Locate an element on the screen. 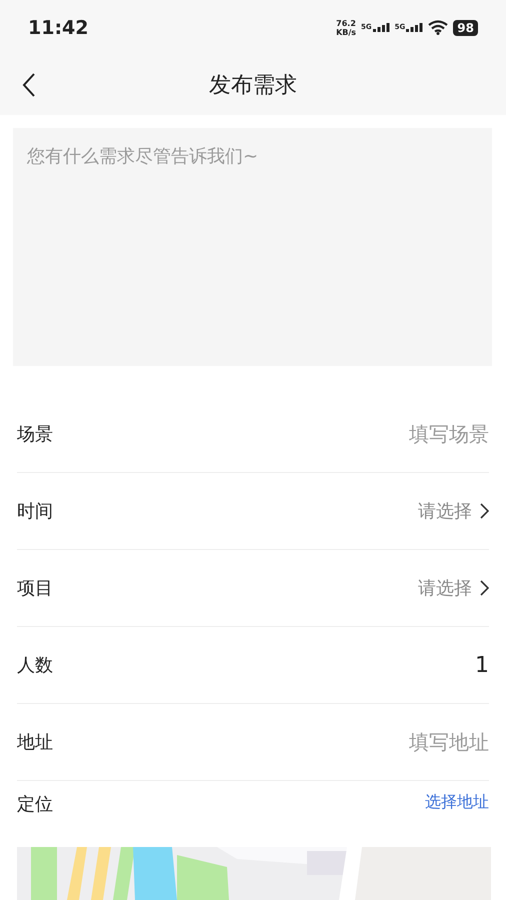 Image resolution: width=506 pixels, height=900 pixels. field-label: 时间 is located at coordinates (35, 511).